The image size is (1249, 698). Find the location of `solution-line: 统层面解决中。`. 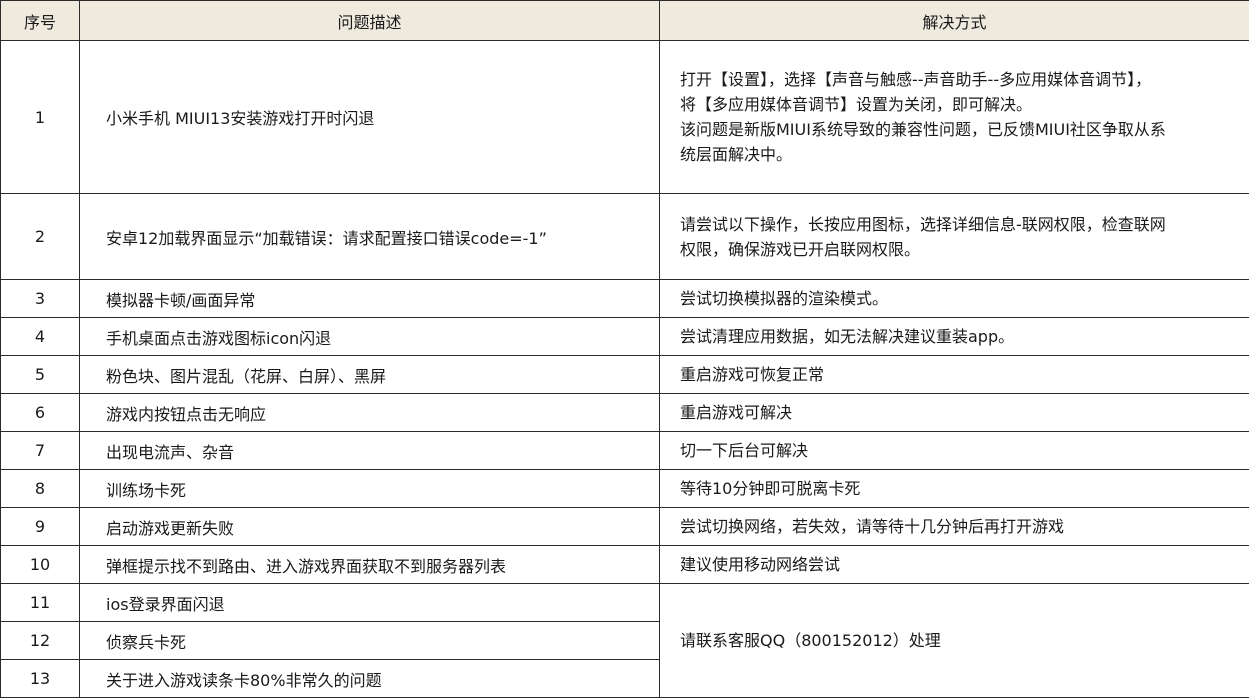

solution-line: 统层面解决中。 is located at coordinates (736, 154).